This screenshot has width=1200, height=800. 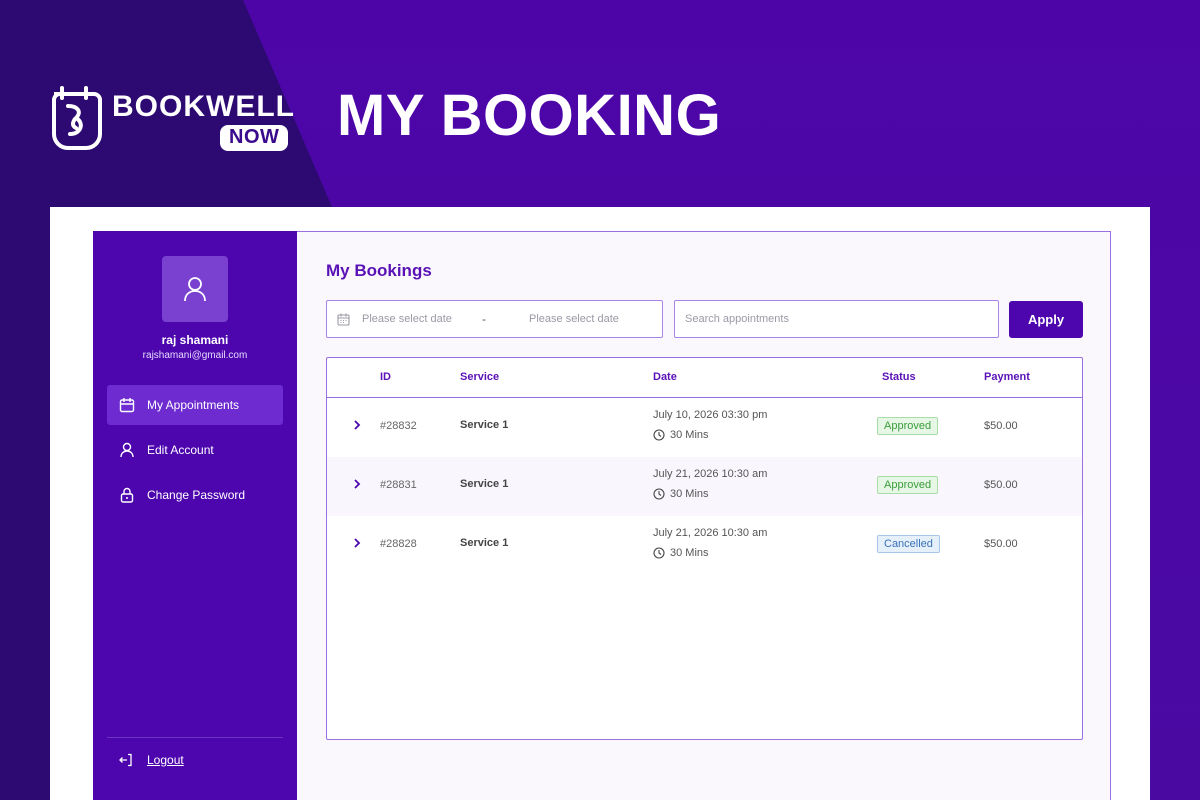 What do you see at coordinates (398, 544) in the screenshot?
I see `booking-id: #28828` at bounding box center [398, 544].